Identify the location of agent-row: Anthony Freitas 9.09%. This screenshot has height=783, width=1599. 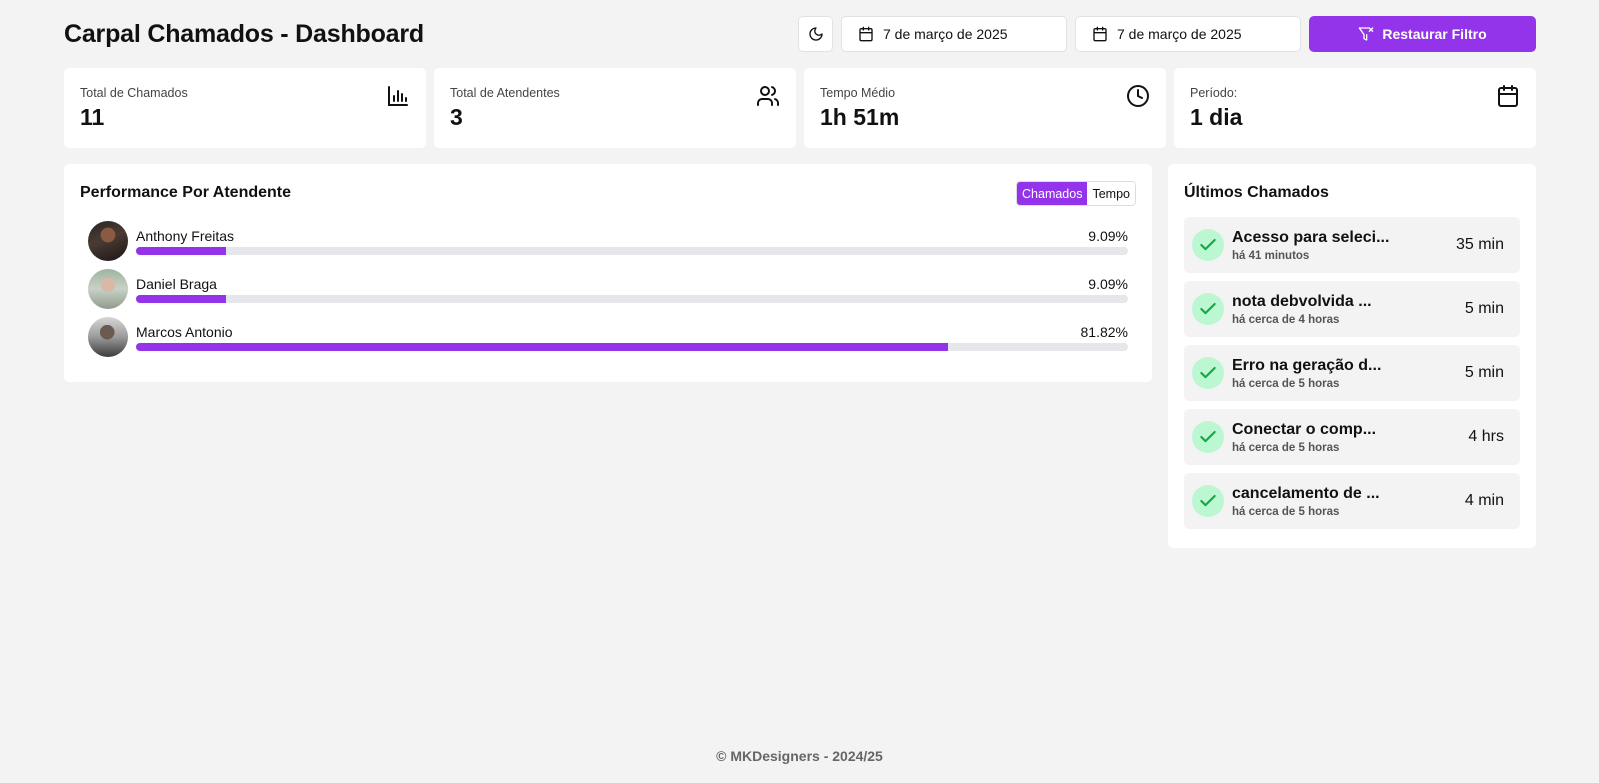
(608, 241).